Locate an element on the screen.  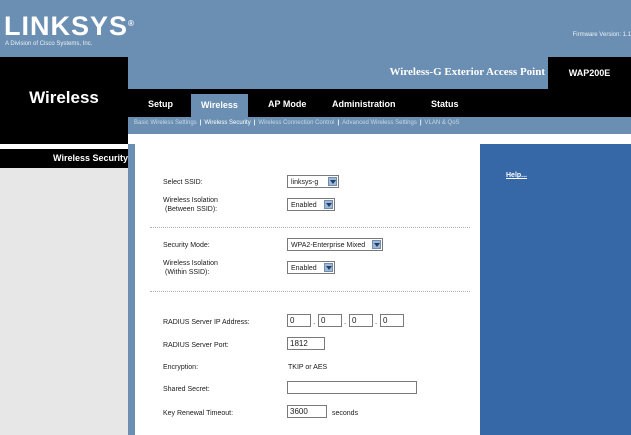
security-mode-dropdown: WPA2-Enterprise Mixed is located at coordinates (335, 244).